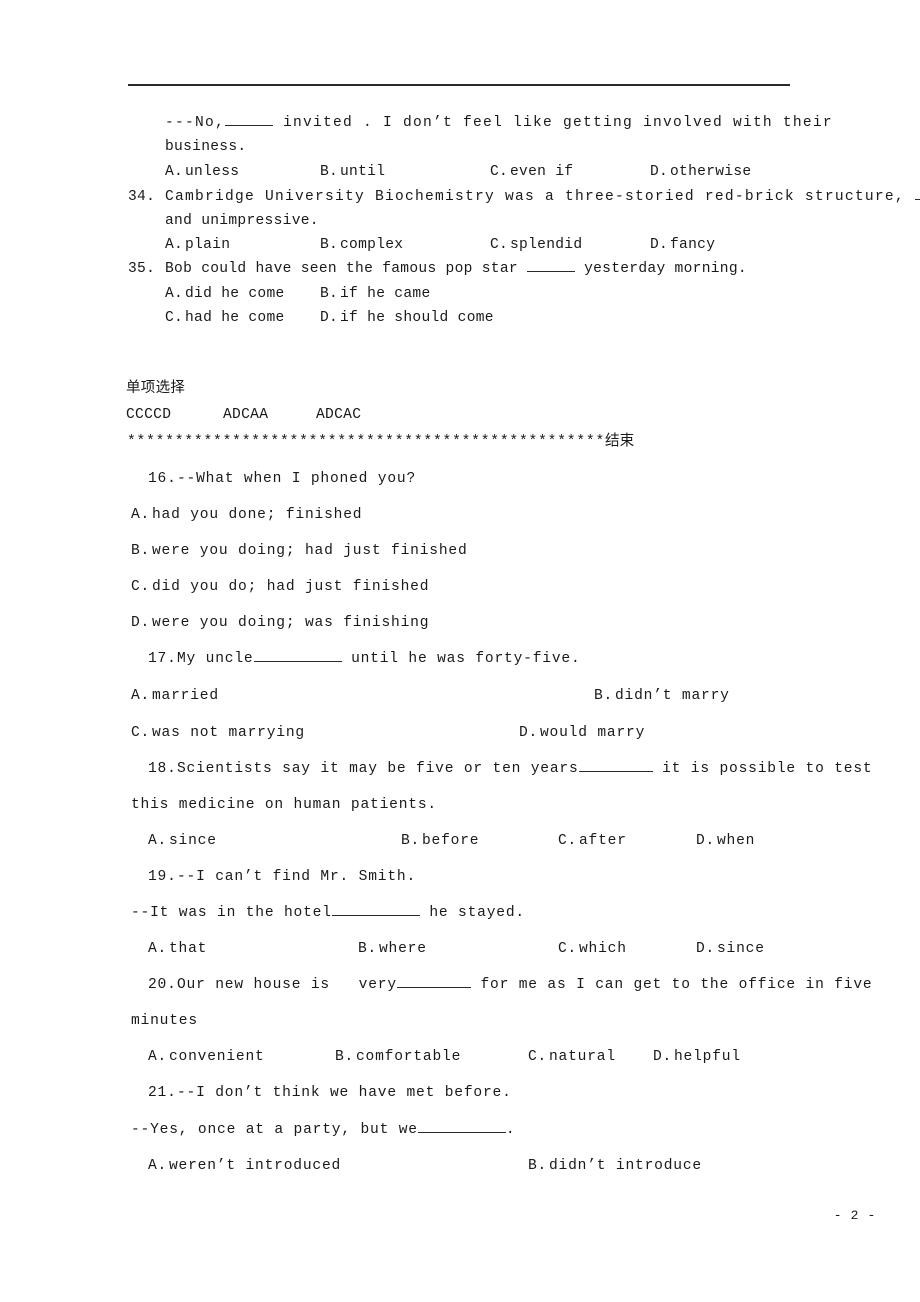 The image size is (920, 1302). What do you see at coordinates (371, 245) in the screenshot?
I see `question-34-option-b: complex` at bounding box center [371, 245].